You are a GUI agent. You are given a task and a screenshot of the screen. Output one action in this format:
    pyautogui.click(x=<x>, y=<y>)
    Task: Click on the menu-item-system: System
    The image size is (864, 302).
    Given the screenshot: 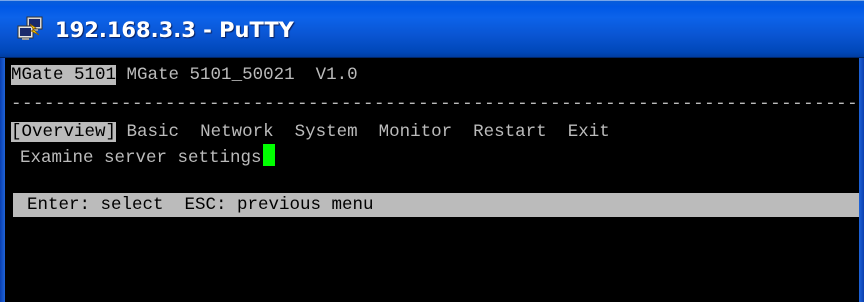 What is the action you would take?
    pyautogui.click(x=326, y=132)
    